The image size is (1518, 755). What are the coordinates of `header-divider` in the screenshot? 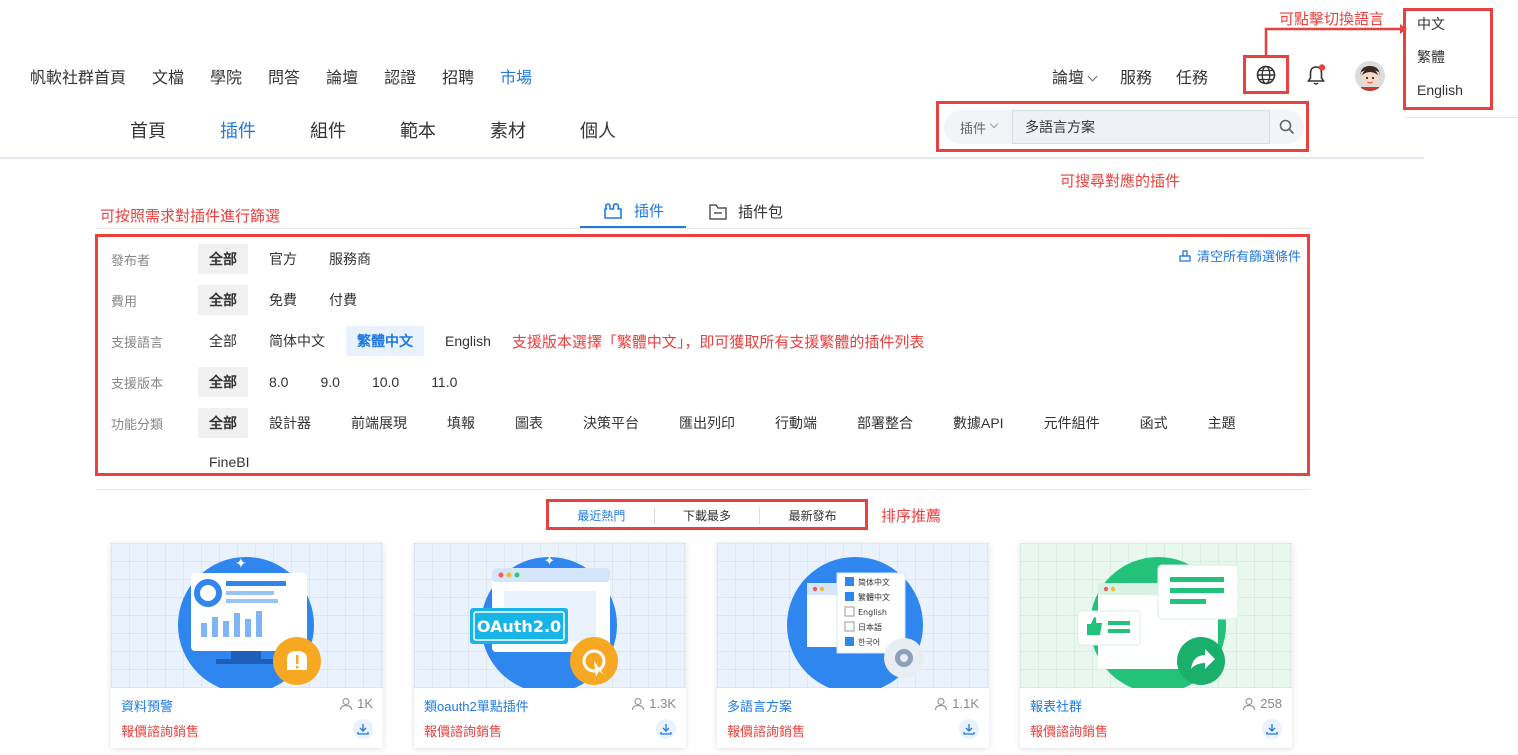 It's located at (712, 158).